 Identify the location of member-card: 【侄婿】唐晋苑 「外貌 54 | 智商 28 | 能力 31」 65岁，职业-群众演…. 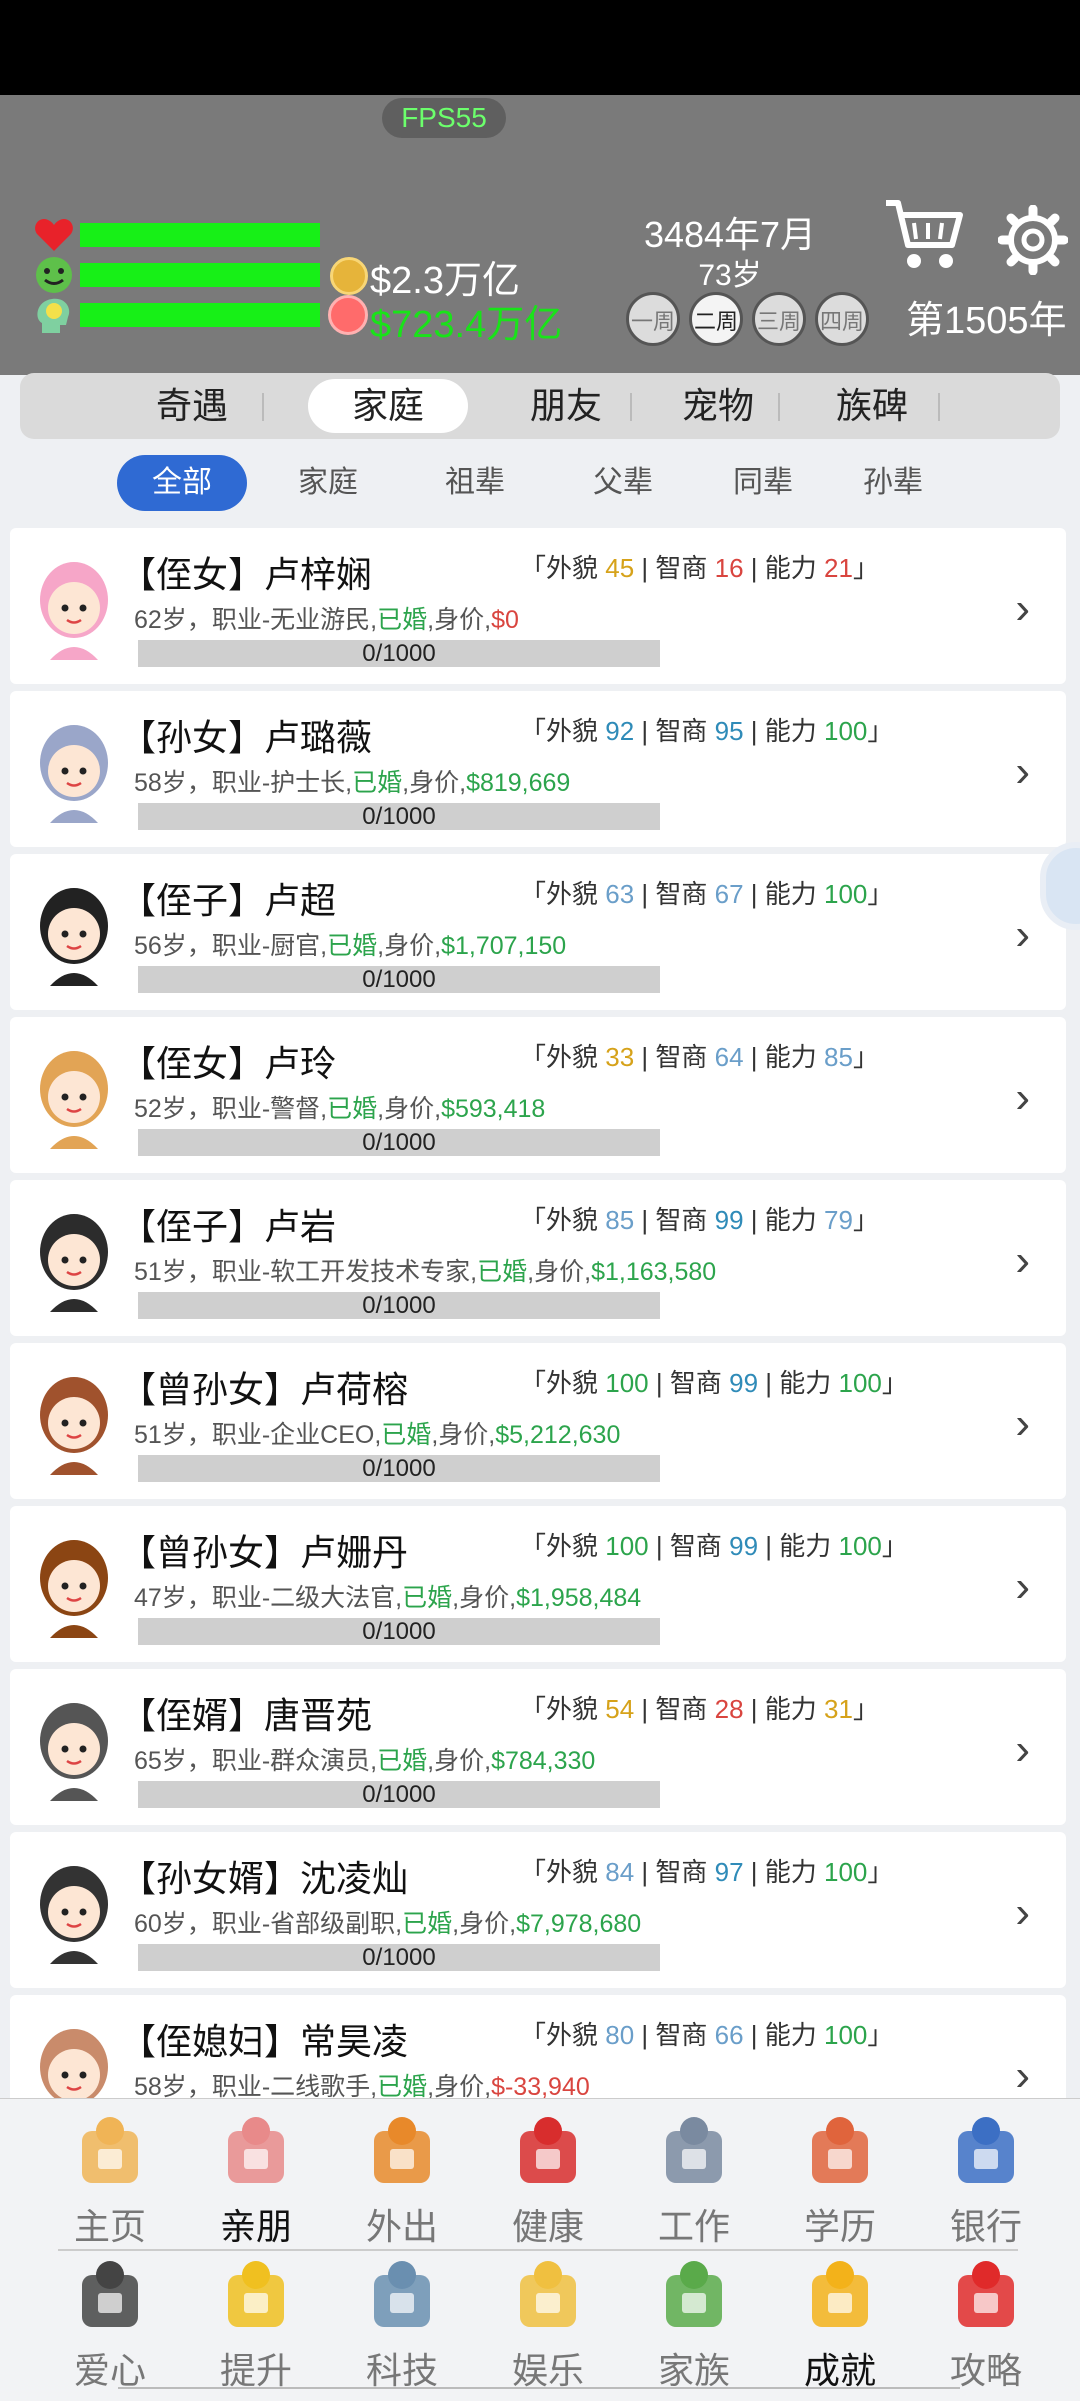
(538, 1747).